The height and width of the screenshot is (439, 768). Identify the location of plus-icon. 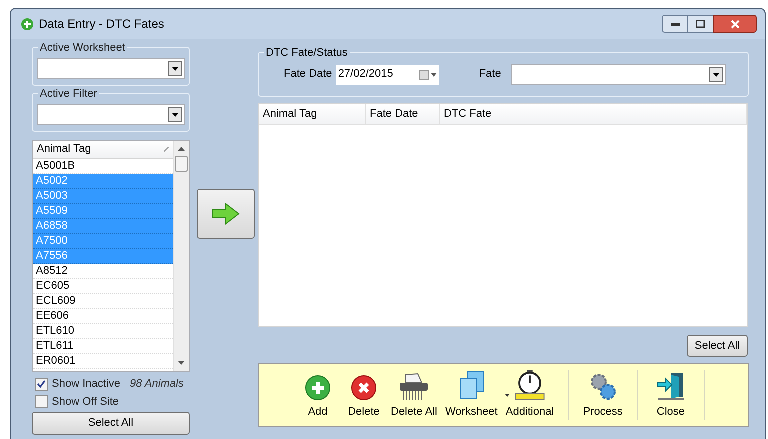
(318, 387).